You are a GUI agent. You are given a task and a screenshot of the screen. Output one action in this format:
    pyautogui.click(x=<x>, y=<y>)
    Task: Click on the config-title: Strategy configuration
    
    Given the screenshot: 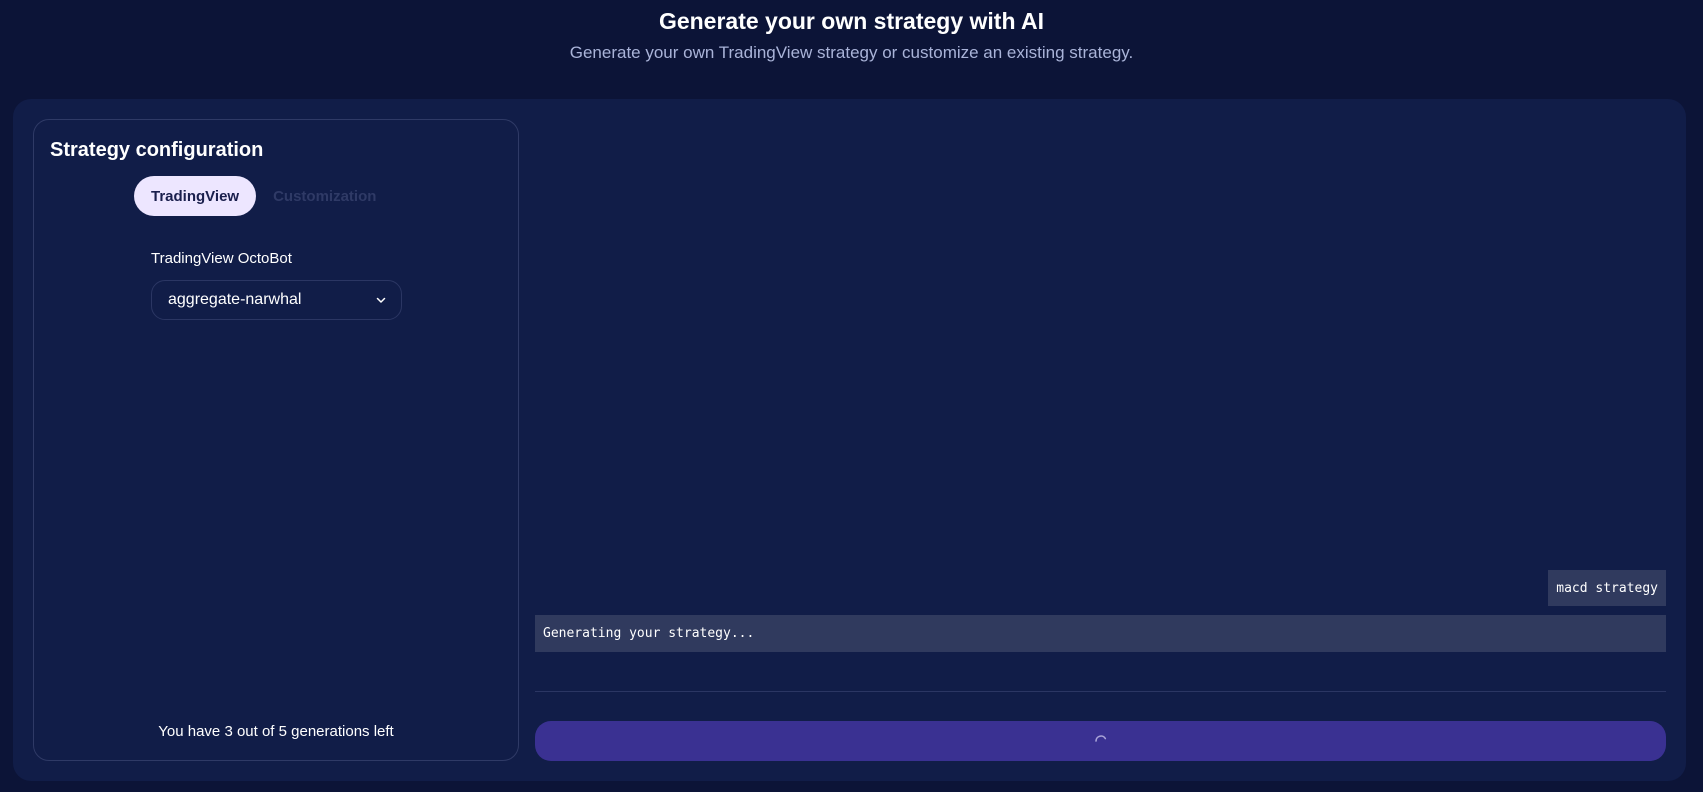 What is the action you would take?
    pyautogui.click(x=157, y=150)
    